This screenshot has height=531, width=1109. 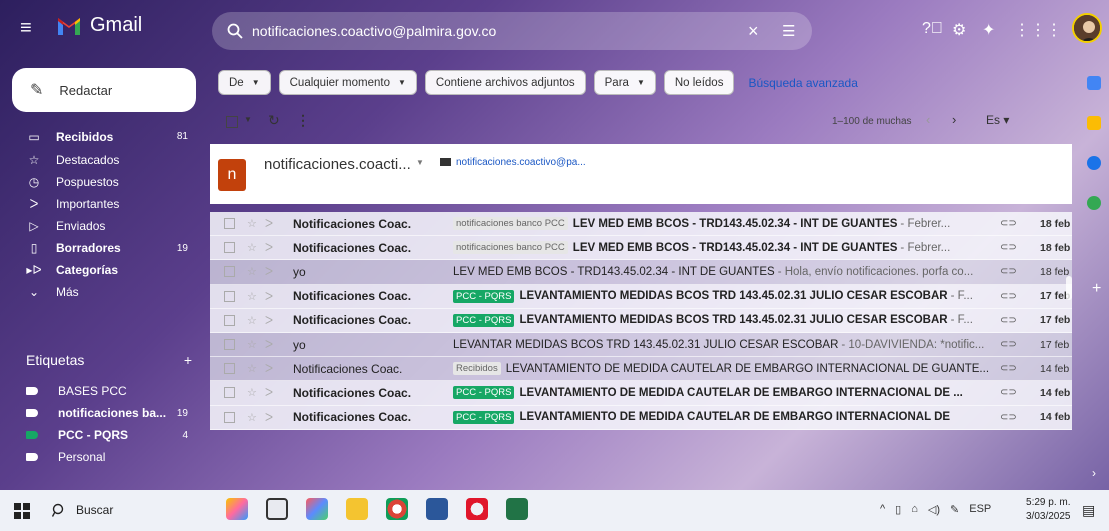 I want to click on prev-page-icon: ‹, so click(x=928, y=119).